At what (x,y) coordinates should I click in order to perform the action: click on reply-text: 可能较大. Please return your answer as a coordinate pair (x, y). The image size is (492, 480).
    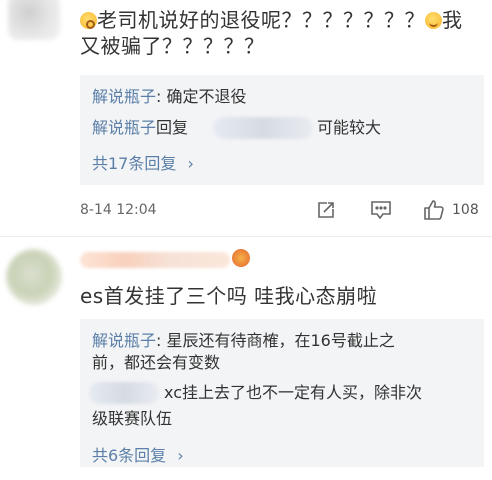
    Looking at the image, I should click on (349, 127).